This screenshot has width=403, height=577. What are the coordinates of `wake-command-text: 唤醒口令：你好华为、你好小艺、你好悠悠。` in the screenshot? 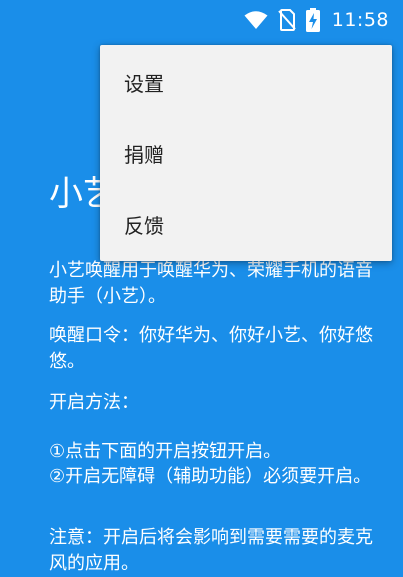 It's located at (211, 348).